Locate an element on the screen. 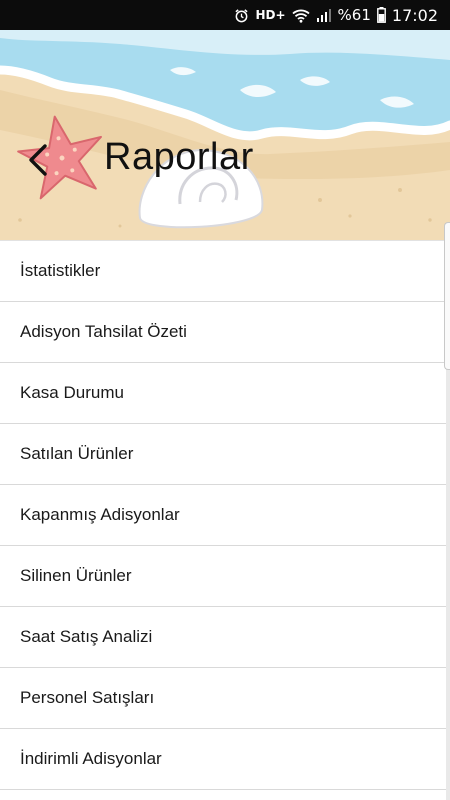 The width and height of the screenshot is (450, 800). list-item-label: Satılan Ürünler is located at coordinates (77, 453).